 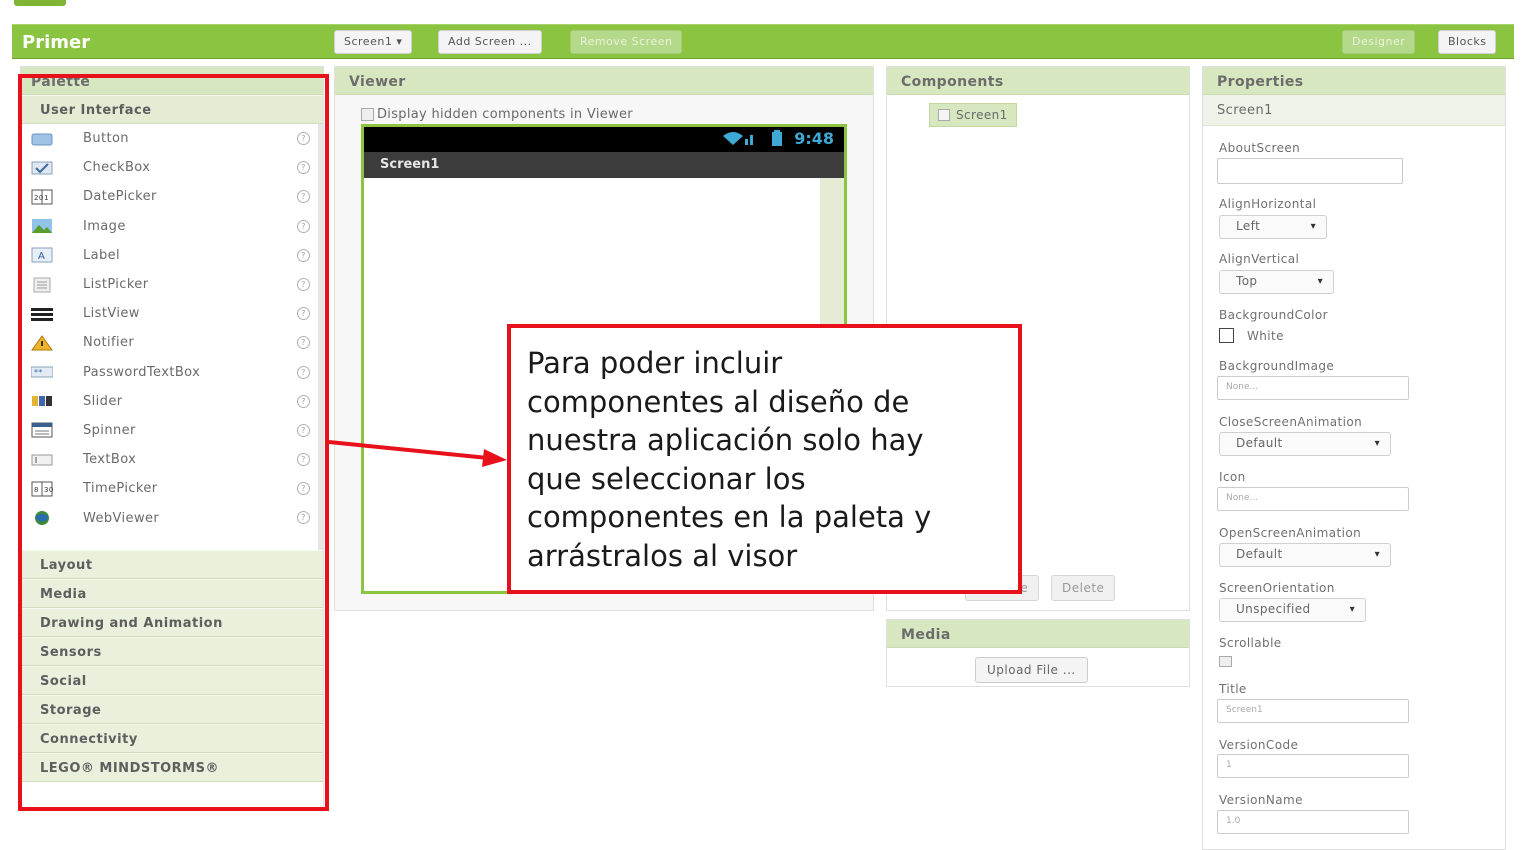 I want to click on screen-node-icon, so click(x=944, y=115).